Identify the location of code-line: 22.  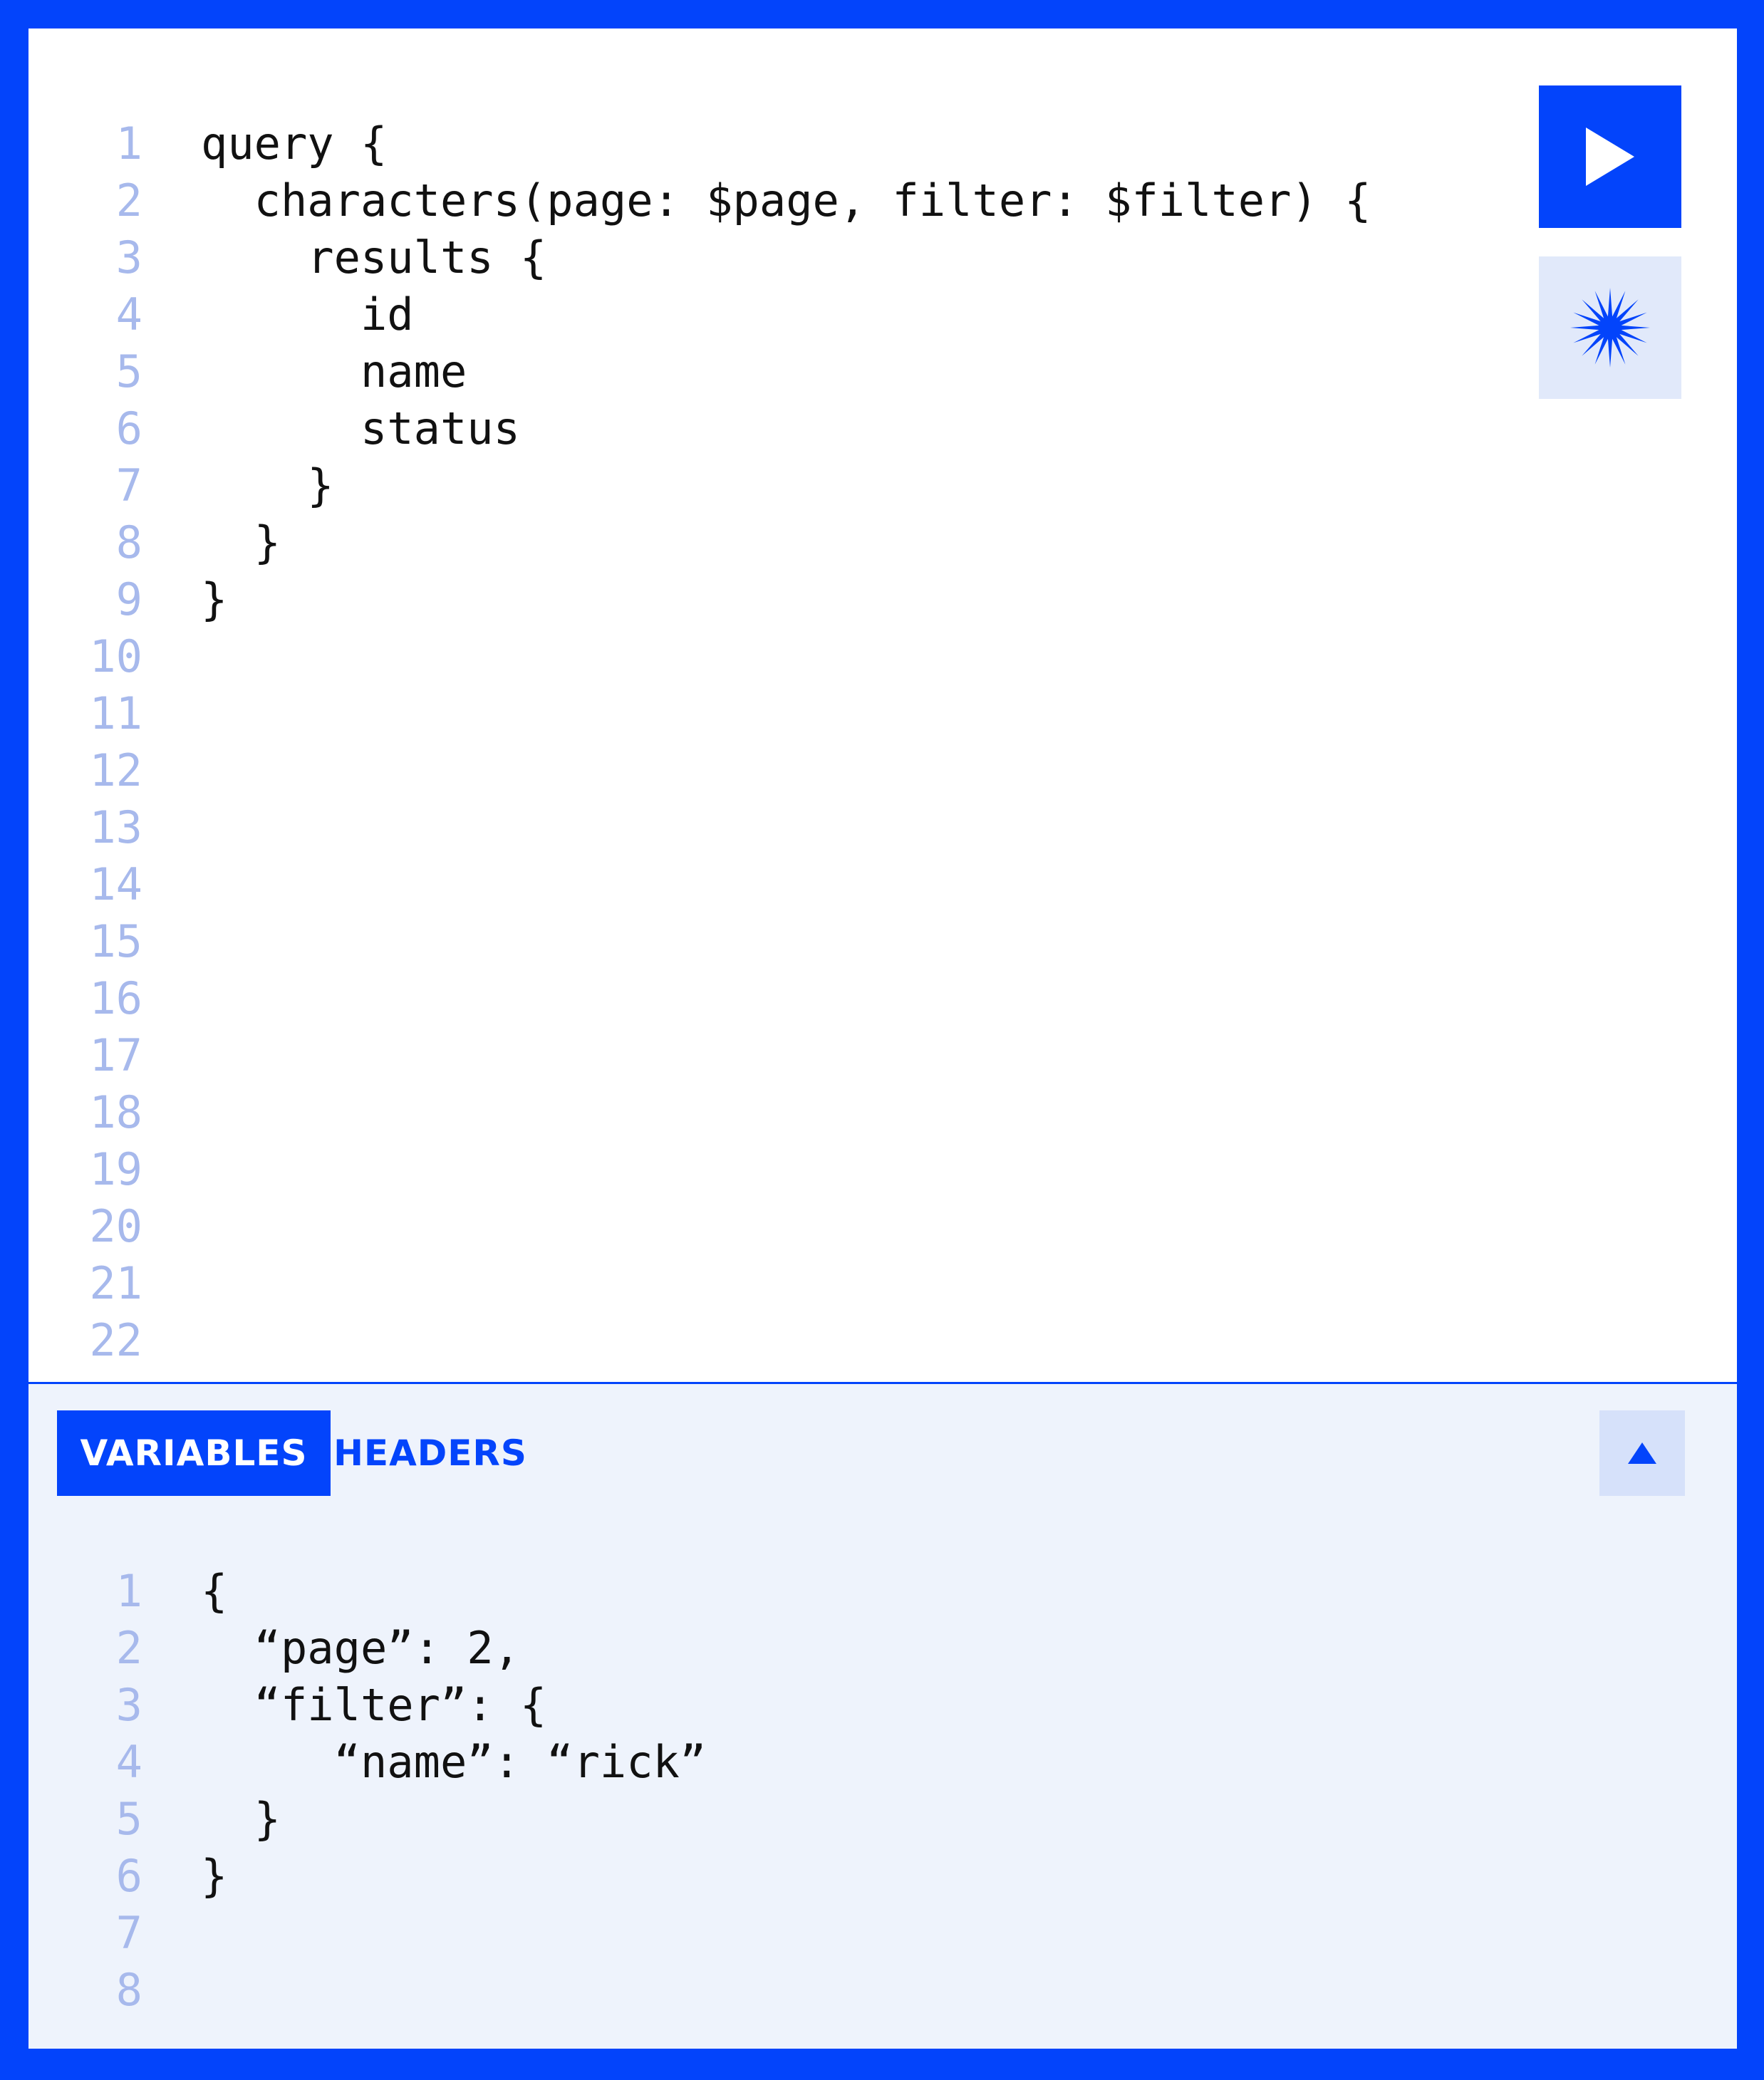
(699, 1340).